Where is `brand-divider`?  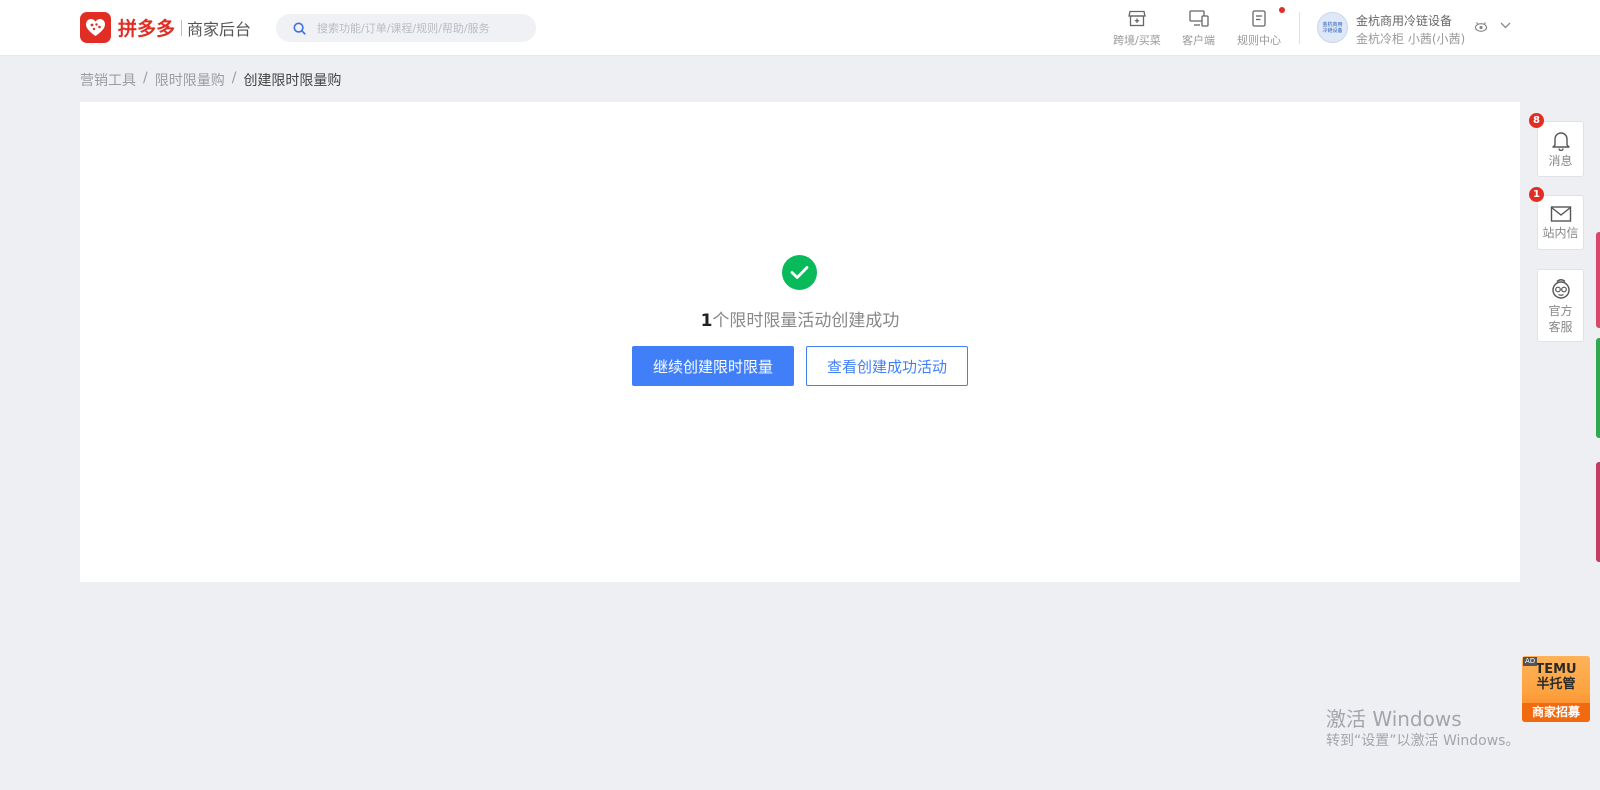
brand-divider is located at coordinates (182, 27).